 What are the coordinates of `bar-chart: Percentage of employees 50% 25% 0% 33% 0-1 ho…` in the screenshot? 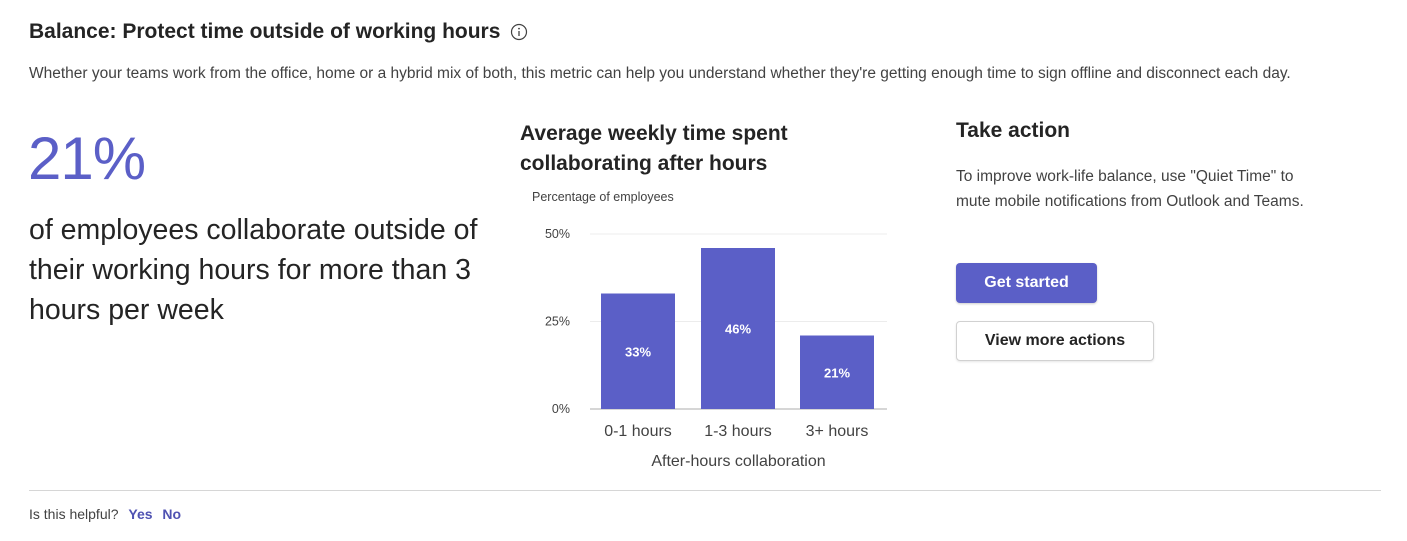 It's located at (709, 330).